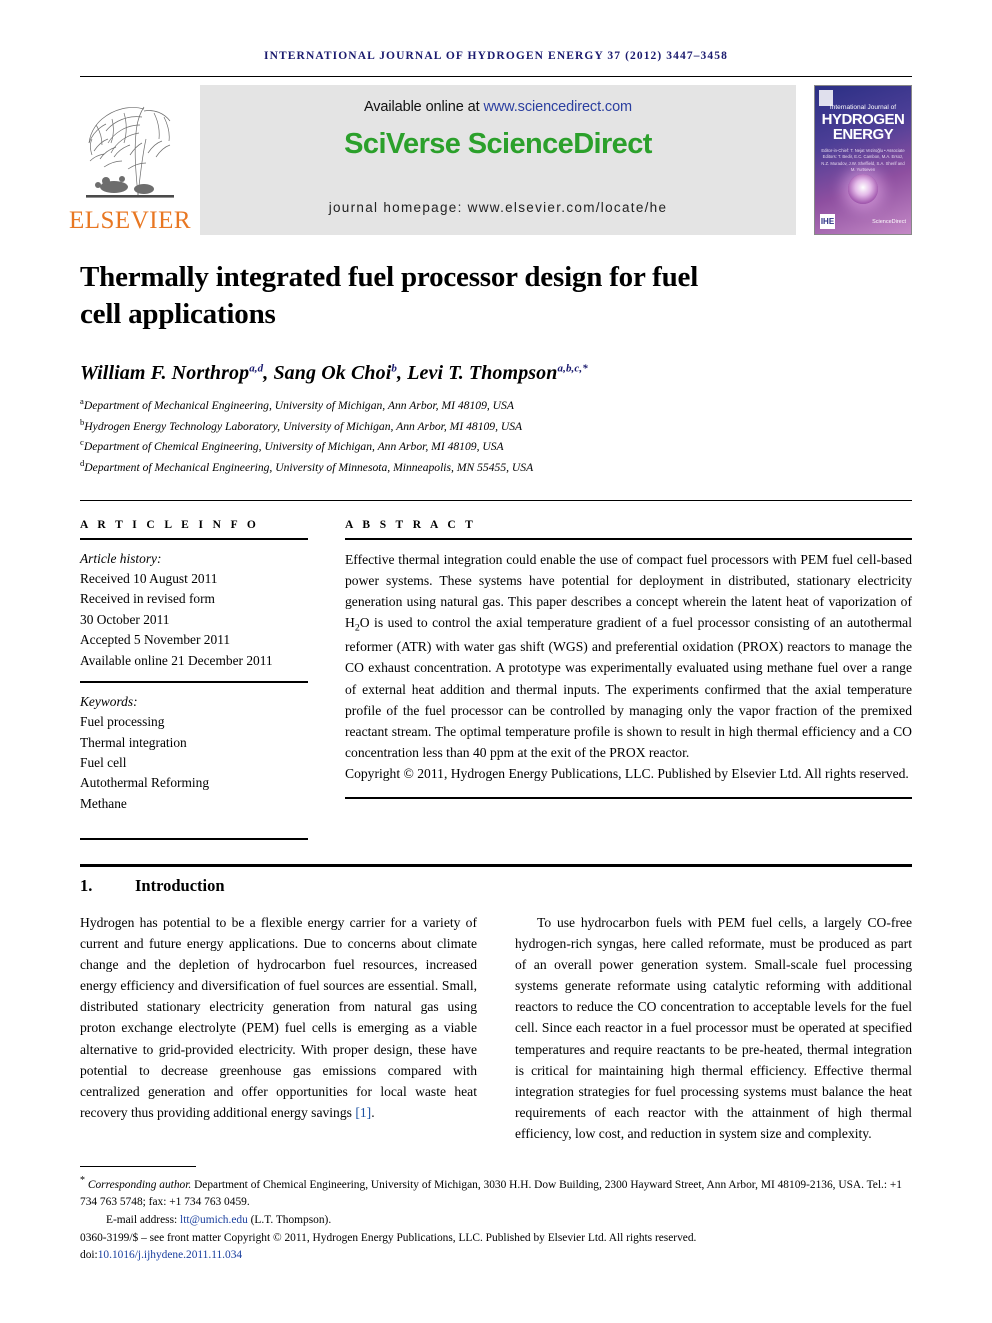  Describe the element at coordinates (125, 619) in the screenshot. I see `article-history-item: 30 October 2011` at that location.